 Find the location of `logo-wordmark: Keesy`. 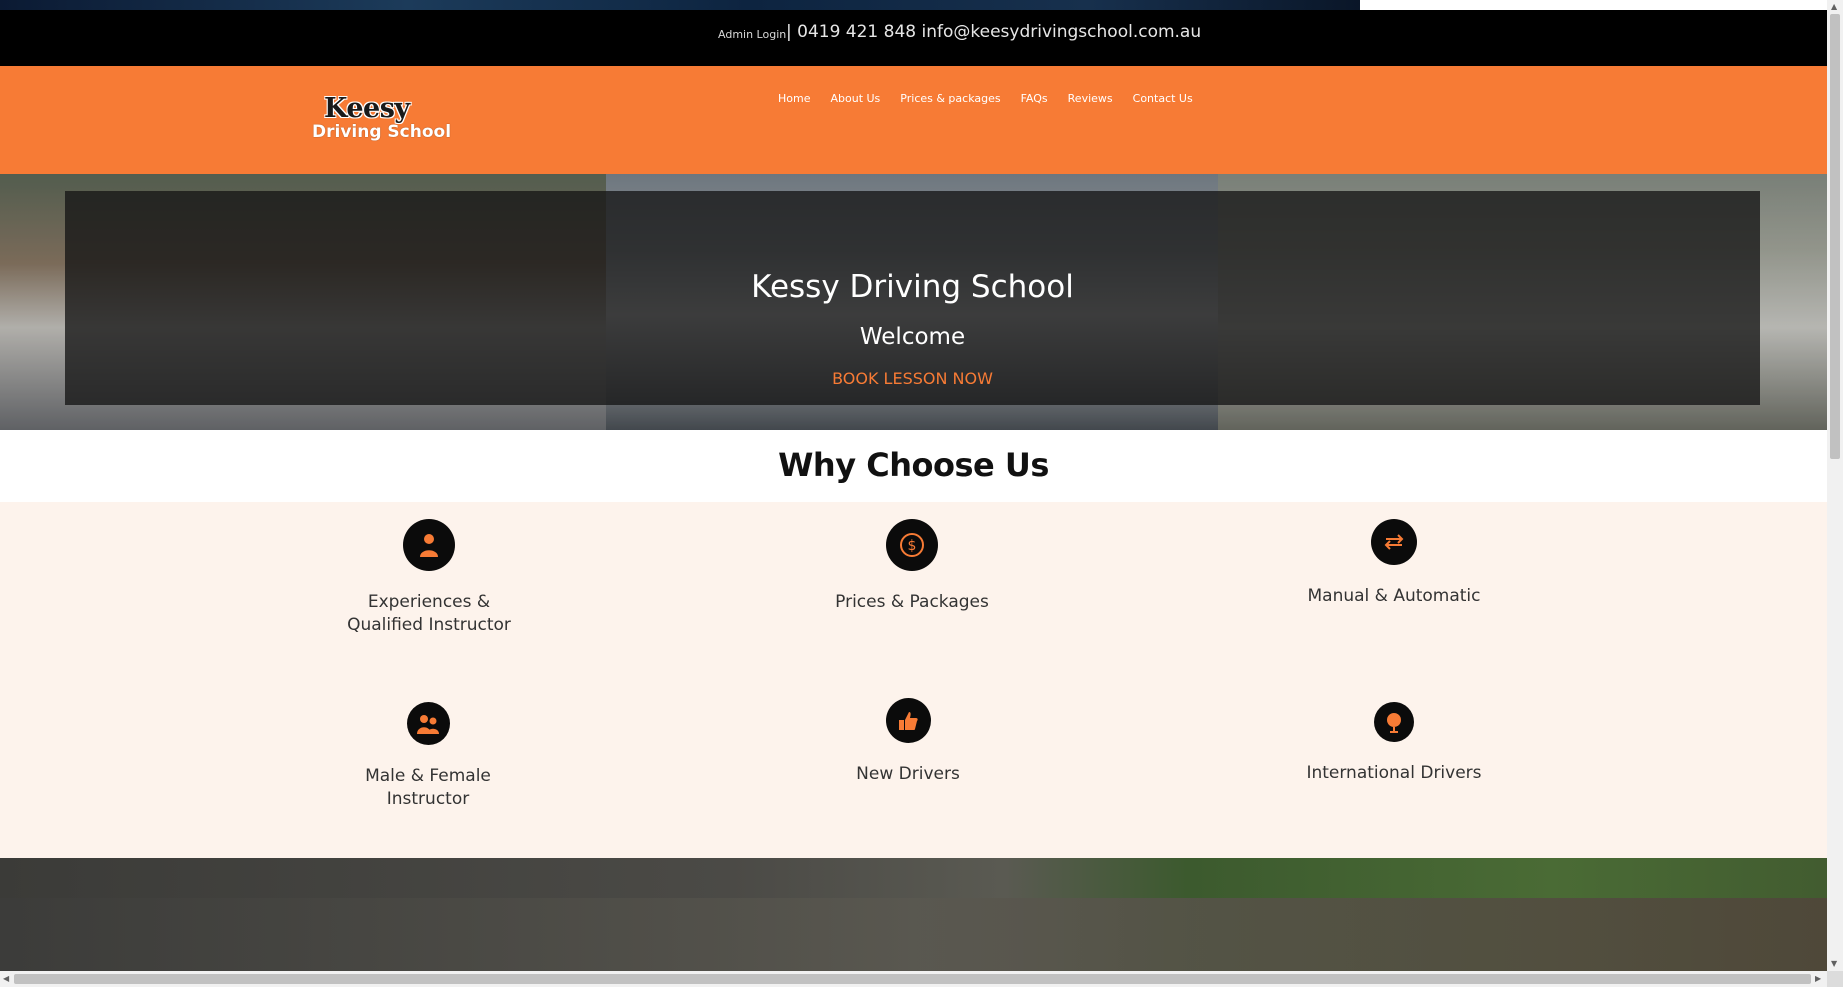

logo-wordmark: Keesy is located at coordinates (367, 108).